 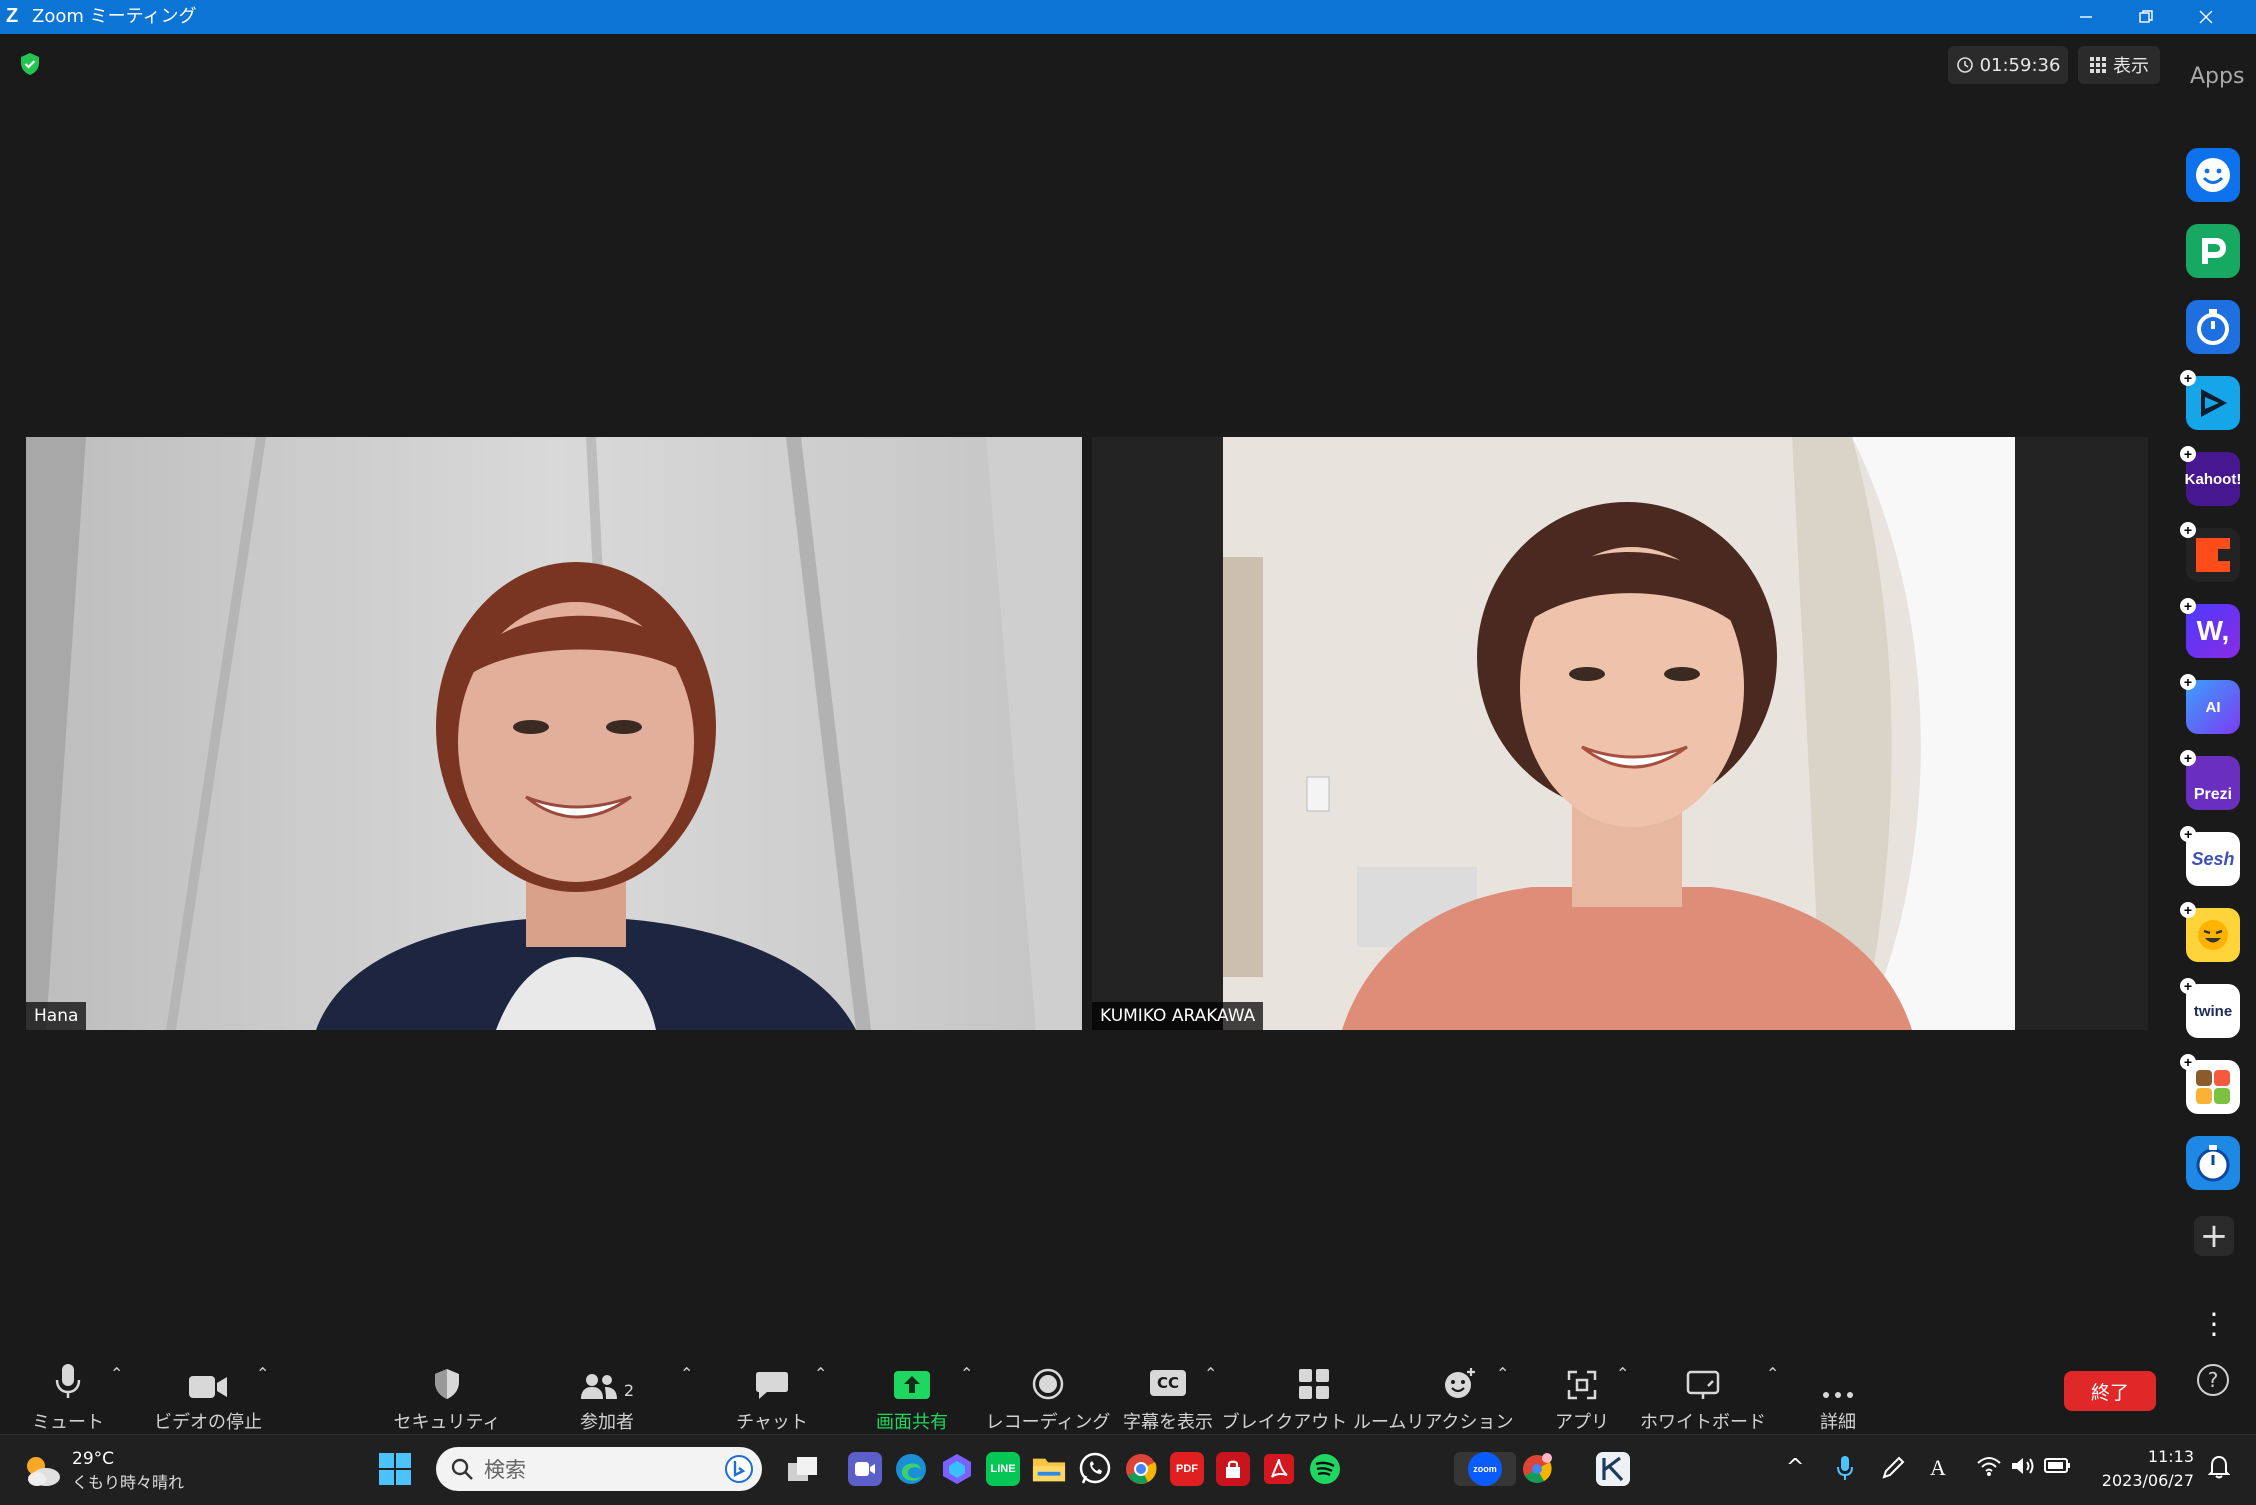 I want to click on emoji-game-icon: +, so click(x=2210, y=932).